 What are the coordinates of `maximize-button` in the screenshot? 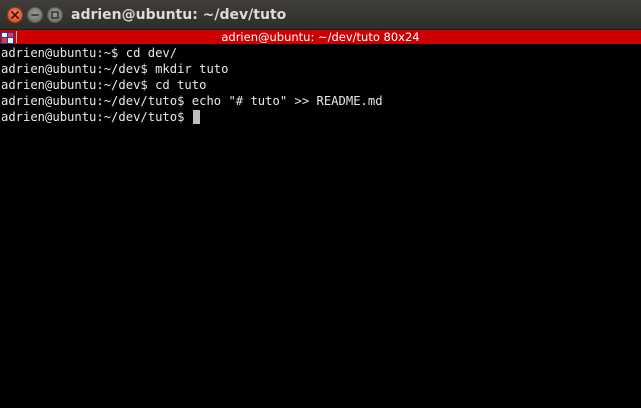 It's located at (55, 15).